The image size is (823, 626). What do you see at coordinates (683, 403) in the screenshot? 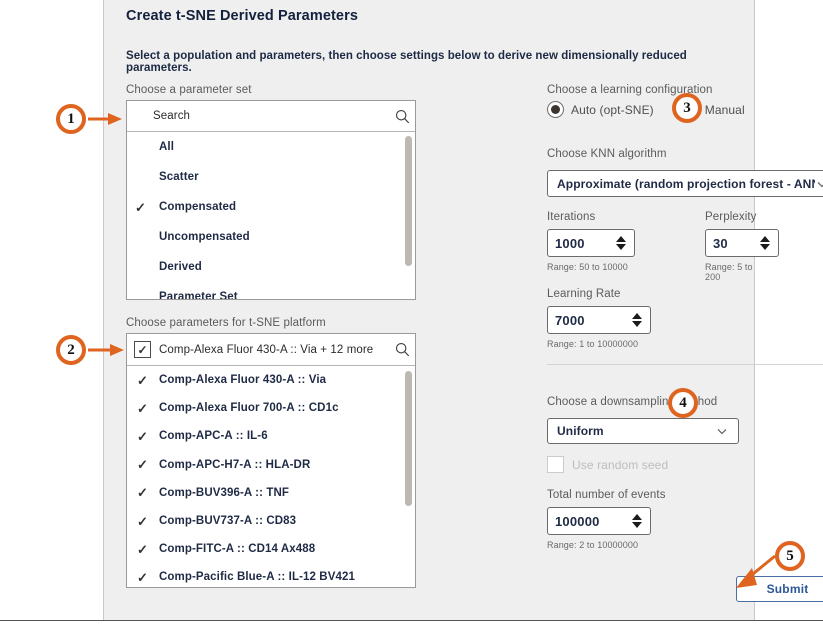
I see `callout-badge-4: 4` at bounding box center [683, 403].